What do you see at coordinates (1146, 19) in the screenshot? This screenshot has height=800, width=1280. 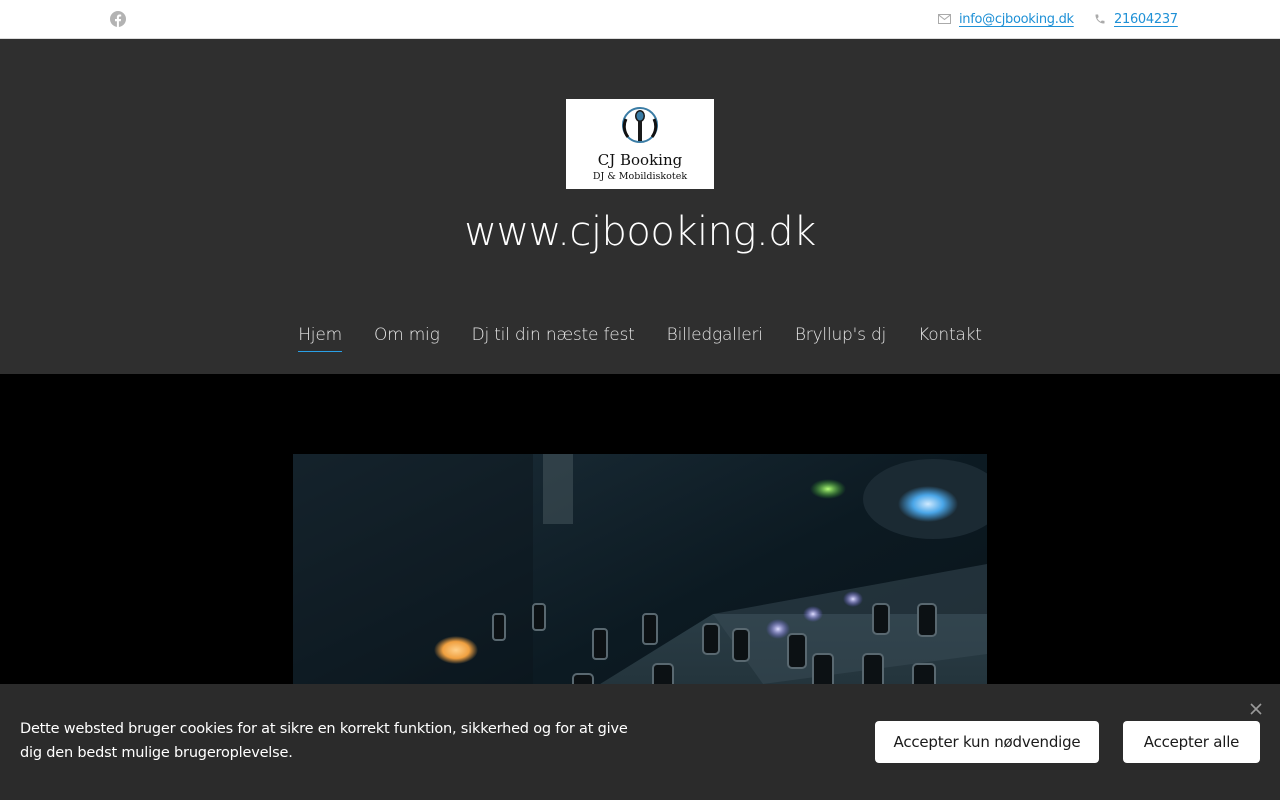 I see `phone-link: 21604237` at bounding box center [1146, 19].